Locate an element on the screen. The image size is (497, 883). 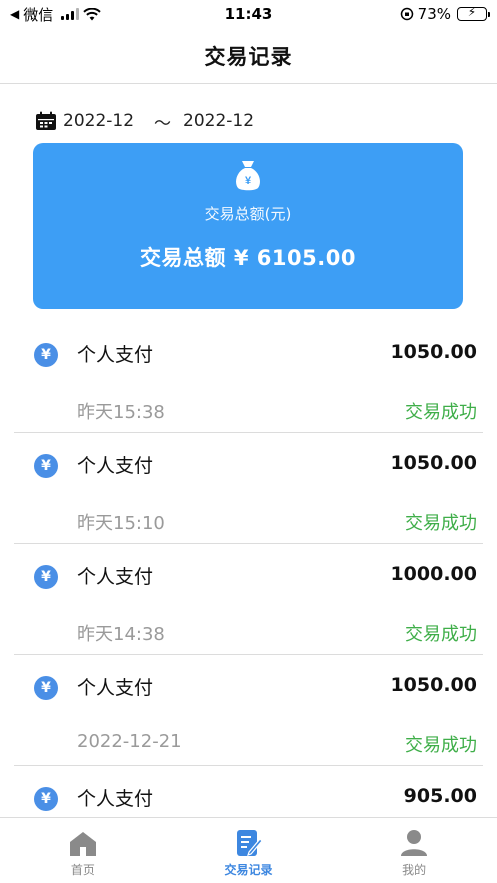
tab-bar: 首页 交易记录 我的 is located at coordinates (248, 850).